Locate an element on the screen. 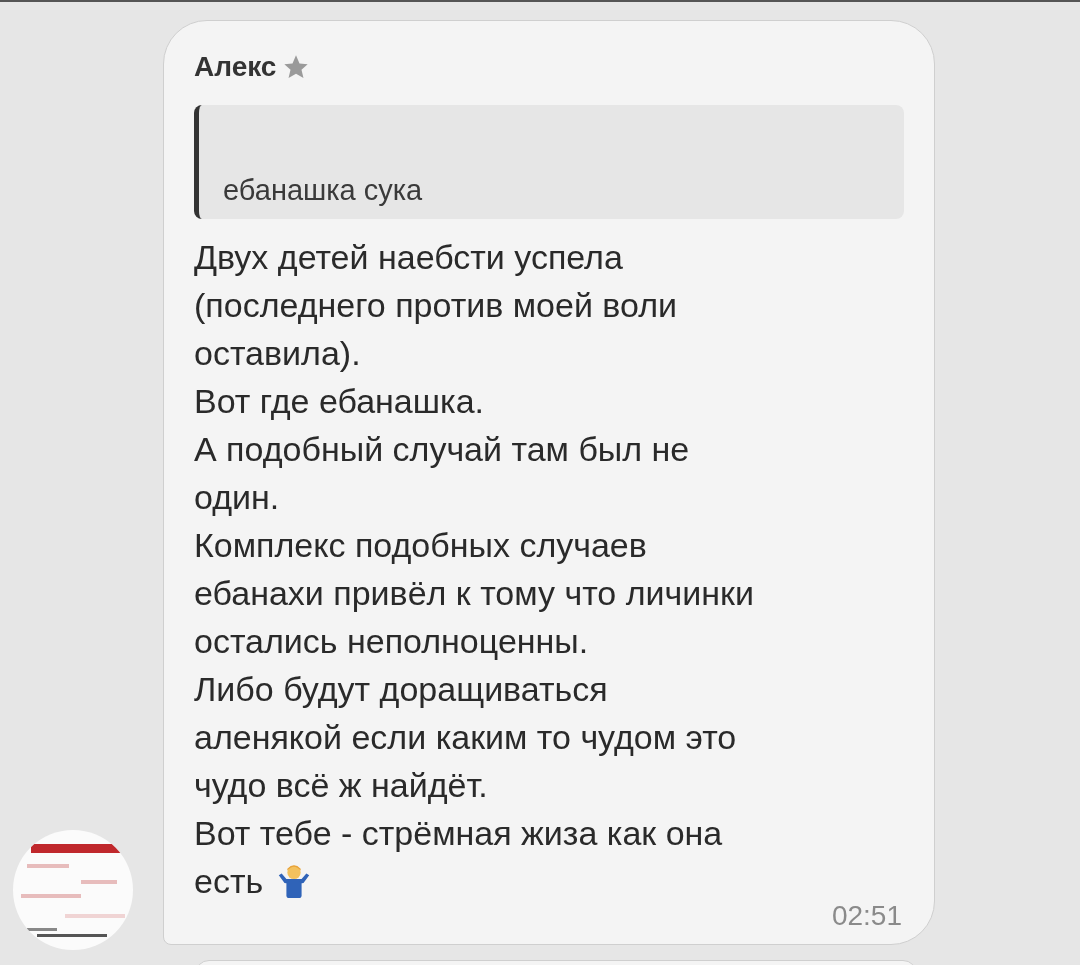 The width and height of the screenshot is (1080, 965). quoted-message: ебанашка сука is located at coordinates (549, 162).